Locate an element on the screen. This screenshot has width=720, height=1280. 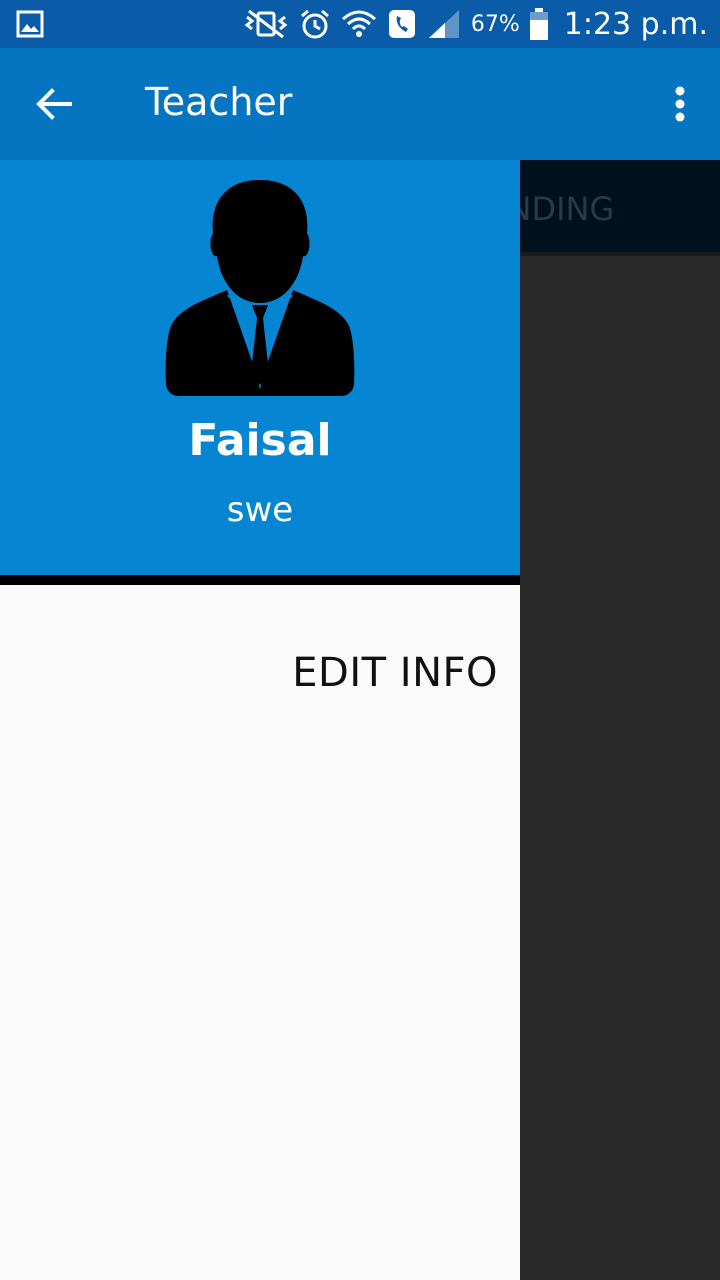
more-vert-icon is located at coordinates (680, 104).